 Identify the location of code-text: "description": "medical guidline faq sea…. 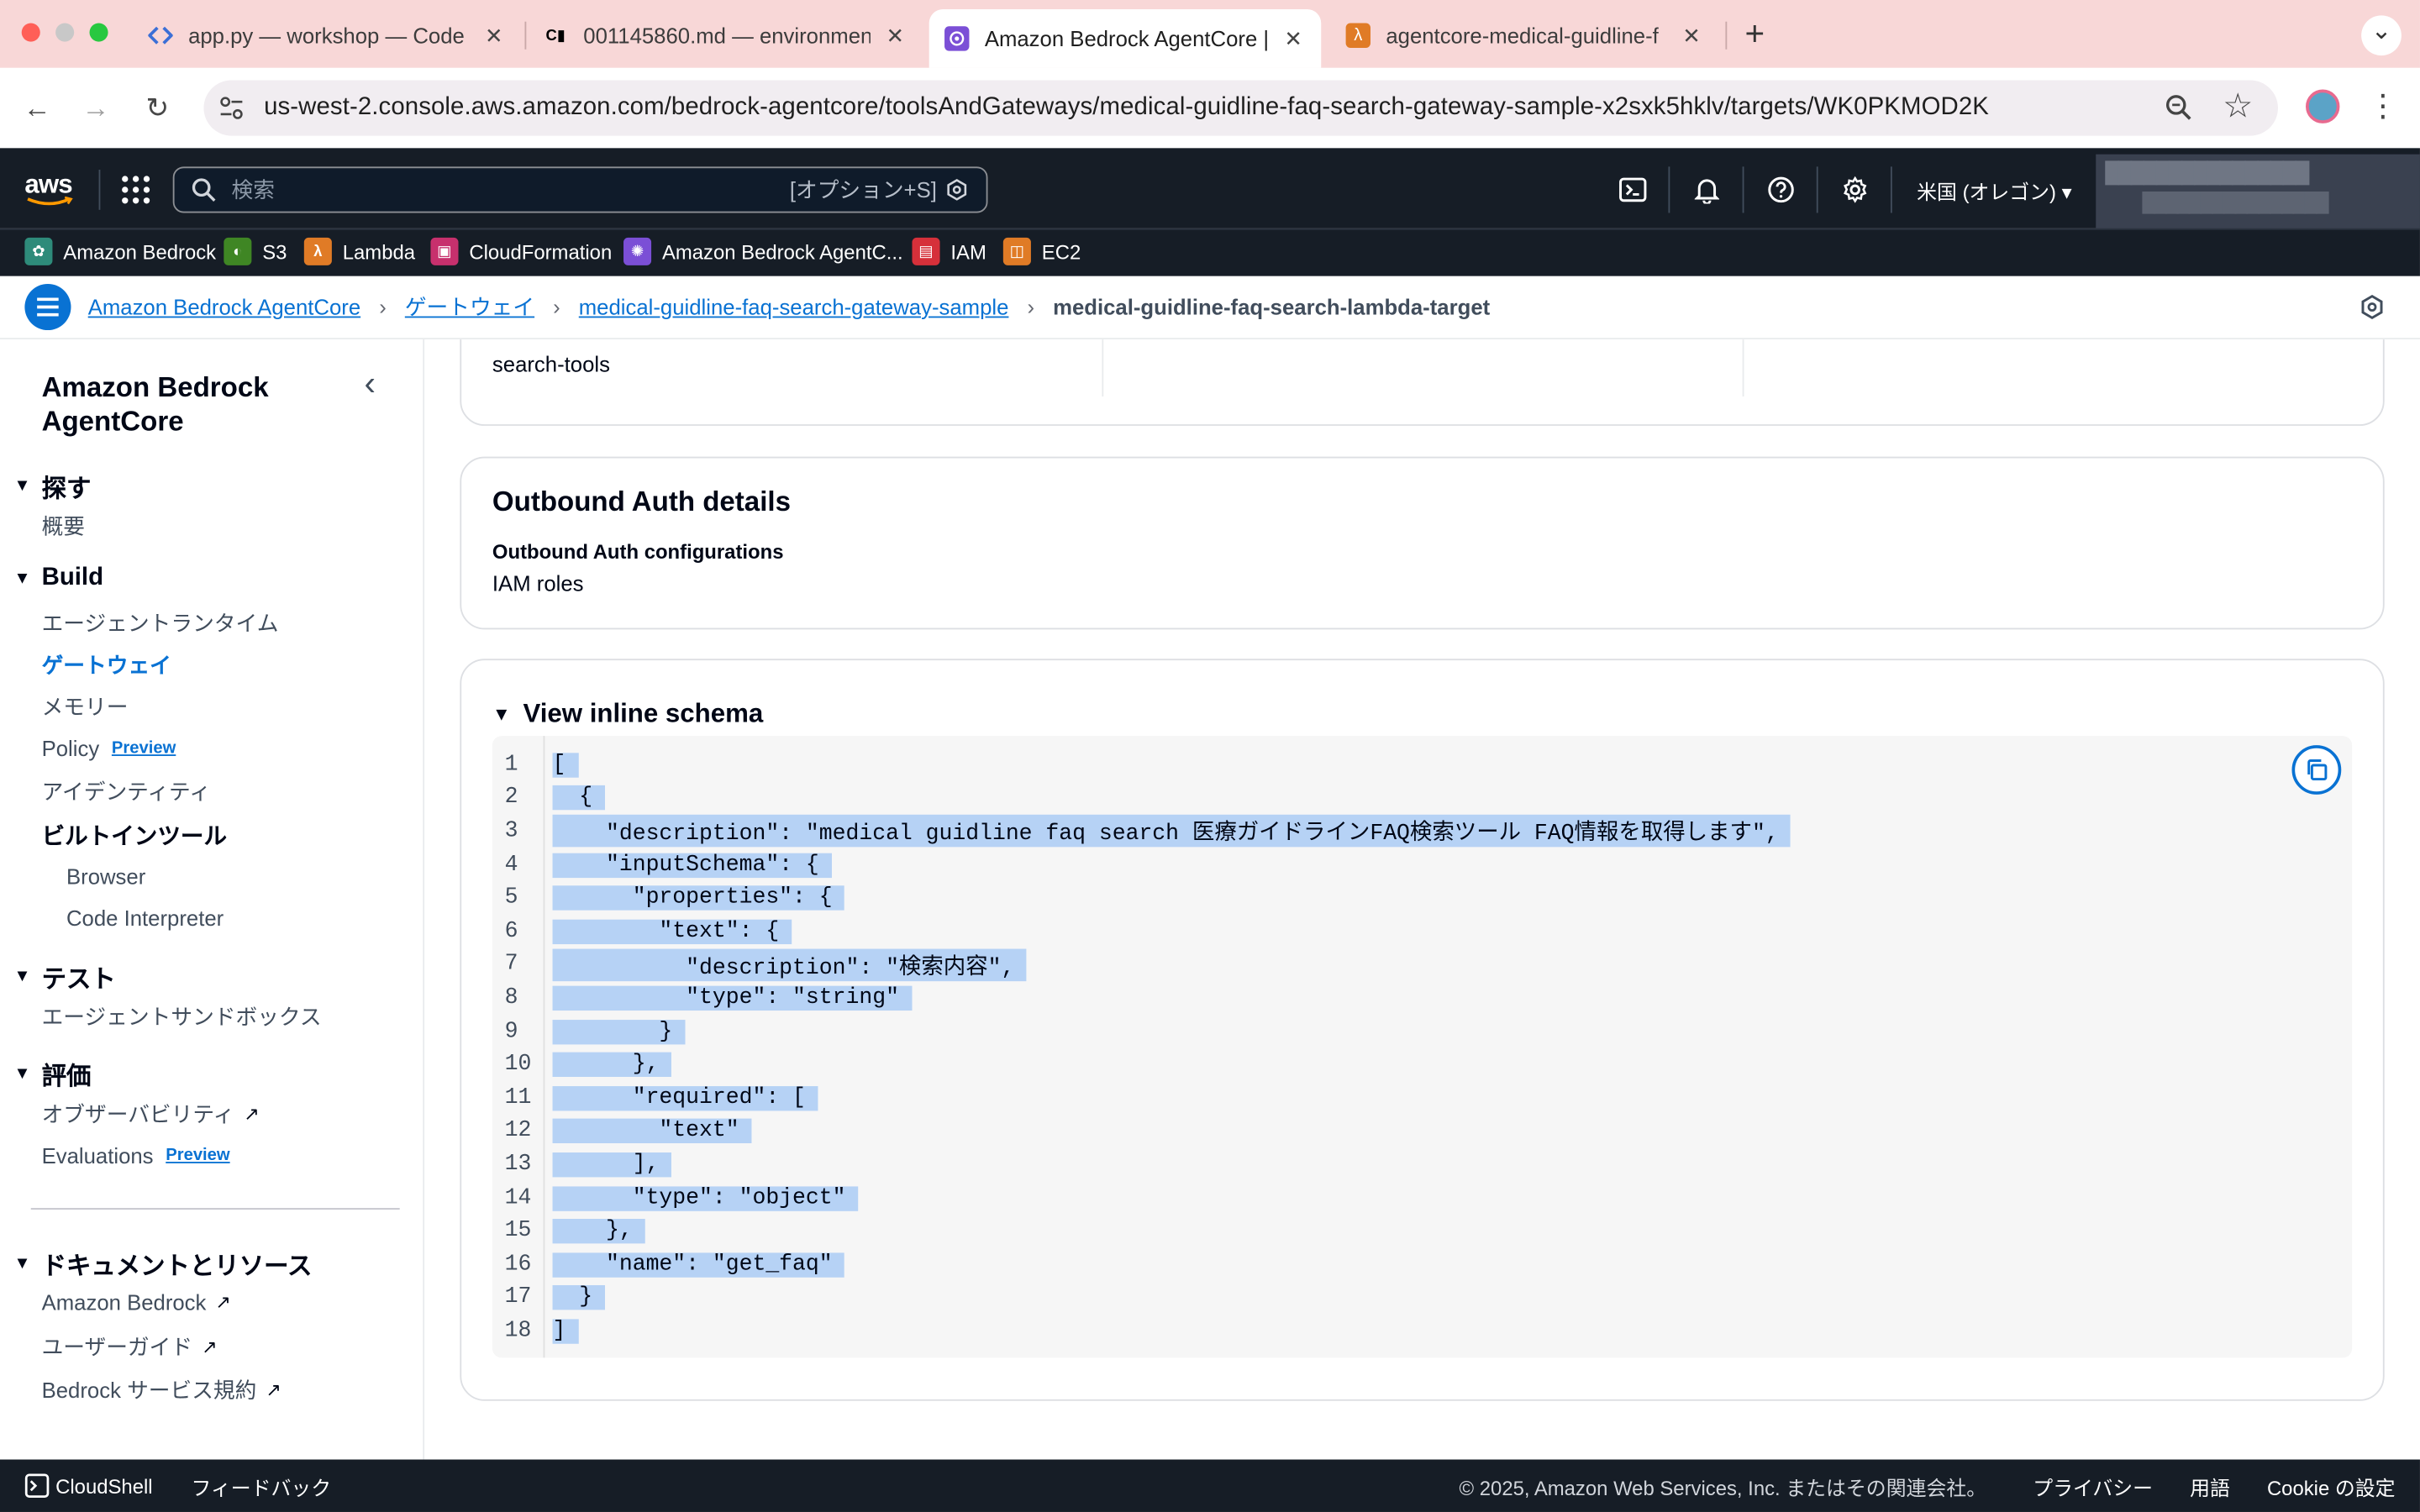
(1171, 831).